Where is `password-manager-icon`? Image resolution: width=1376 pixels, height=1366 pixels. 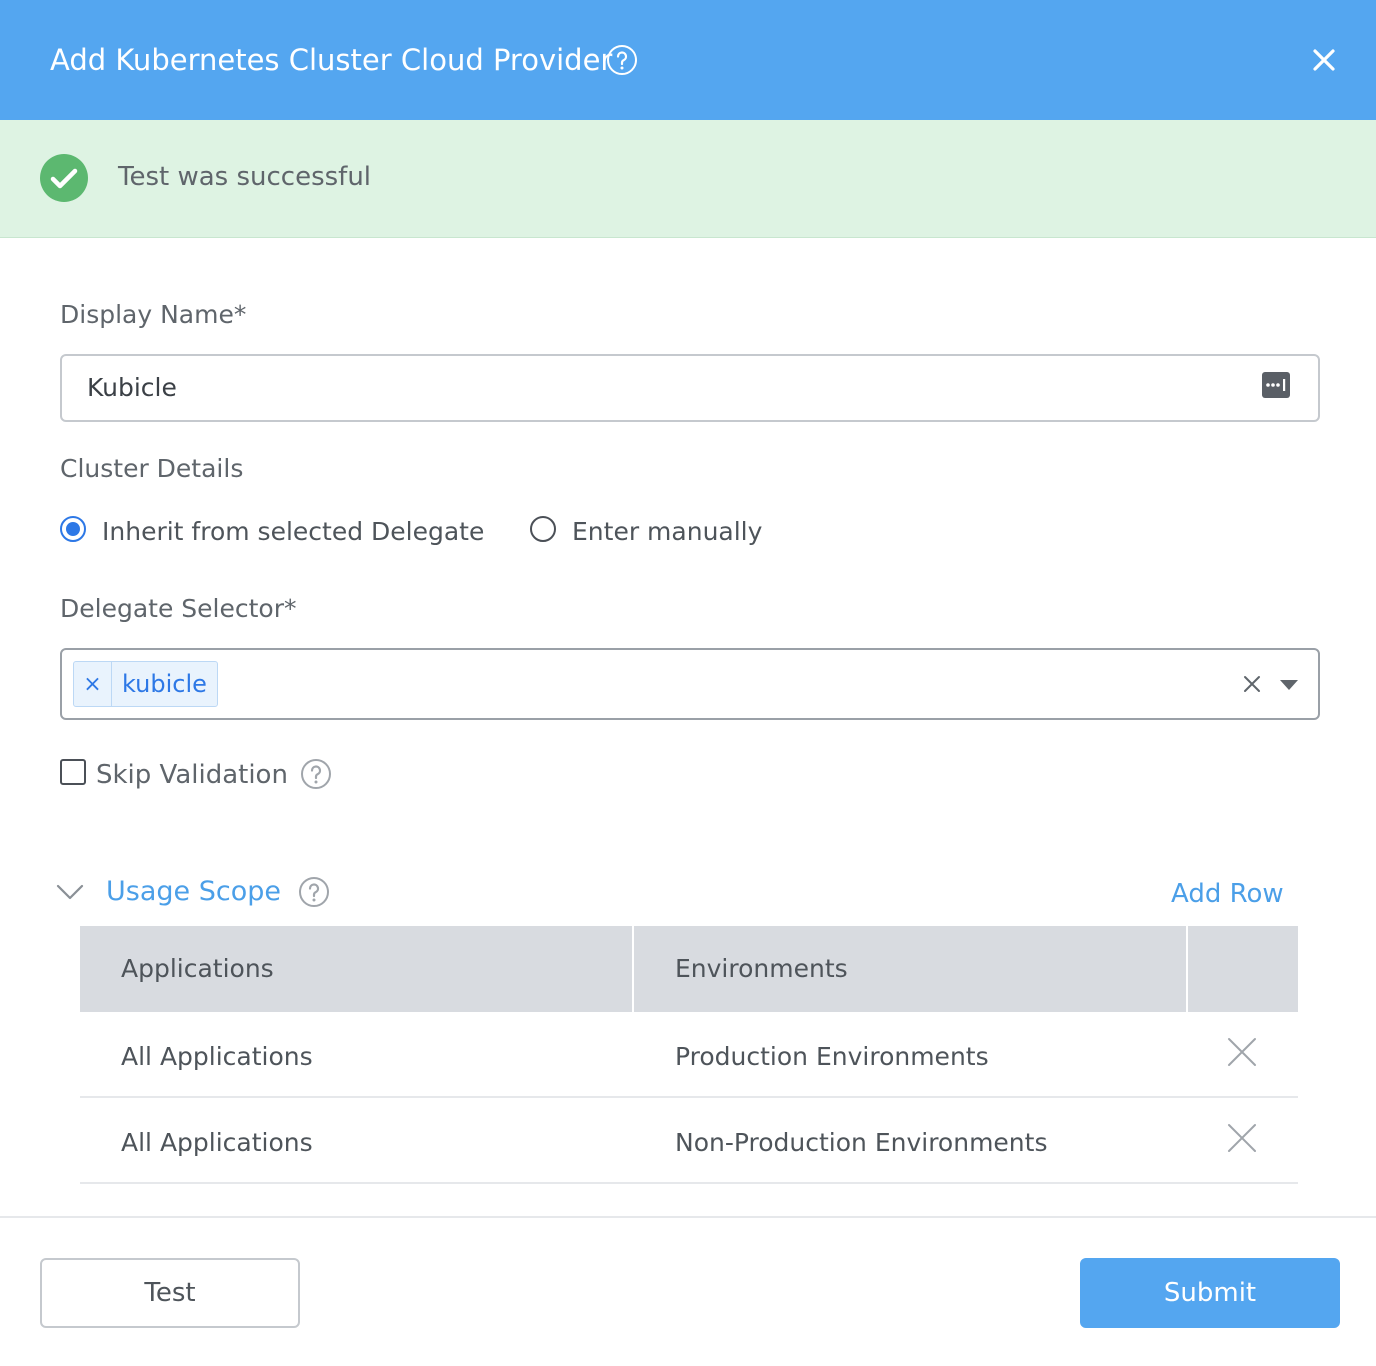 password-manager-icon is located at coordinates (1276, 385).